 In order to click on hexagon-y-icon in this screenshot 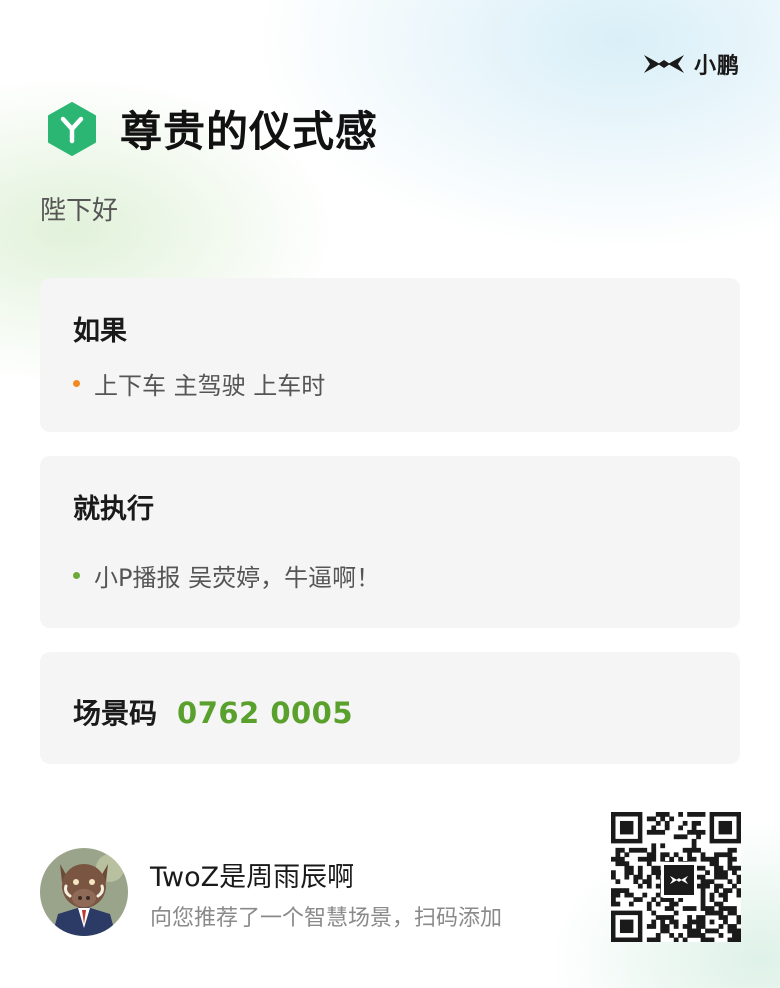, I will do `click(72, 128)`.